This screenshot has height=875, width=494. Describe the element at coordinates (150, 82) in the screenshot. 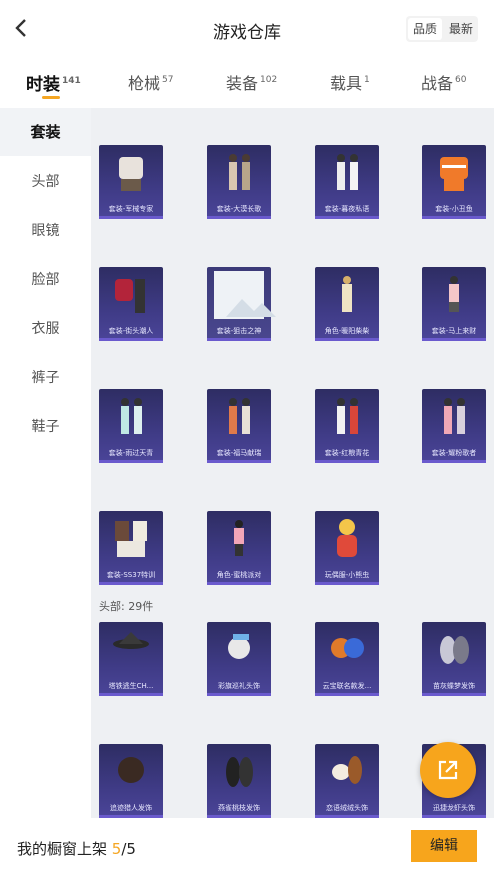

I see `tab-guns: 枪械 57` at that location.